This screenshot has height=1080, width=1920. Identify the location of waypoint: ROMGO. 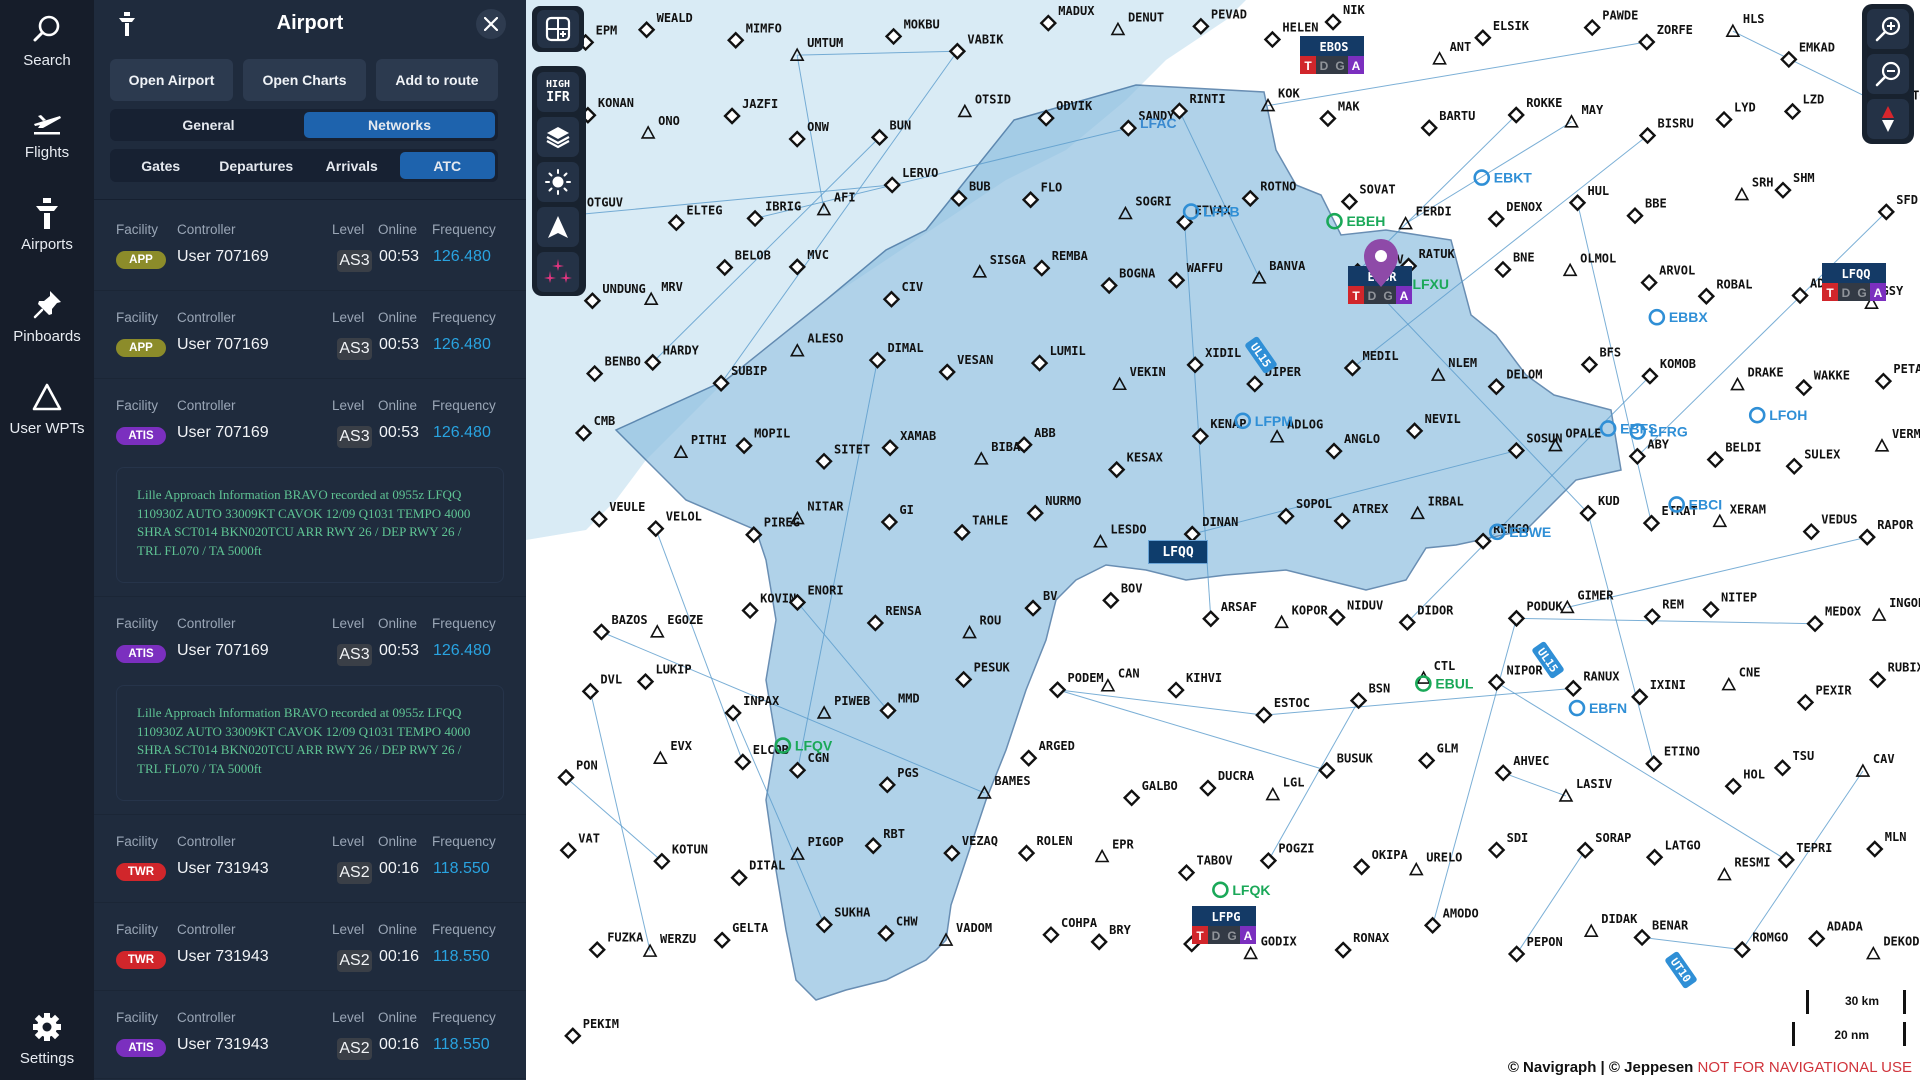
(1760, 945).